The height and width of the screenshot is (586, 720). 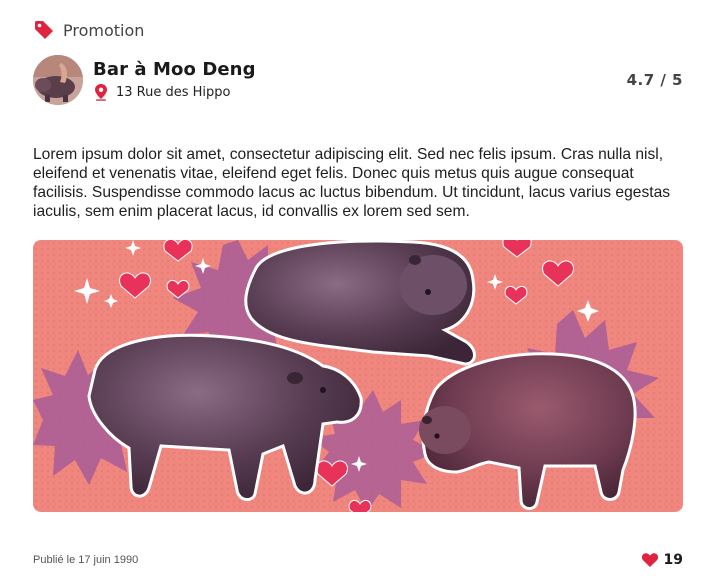 I want to click on post-header: Bar à Moo Deng 13 Rue des Hippo 4.7 / 5, so click(x=358, y=80).